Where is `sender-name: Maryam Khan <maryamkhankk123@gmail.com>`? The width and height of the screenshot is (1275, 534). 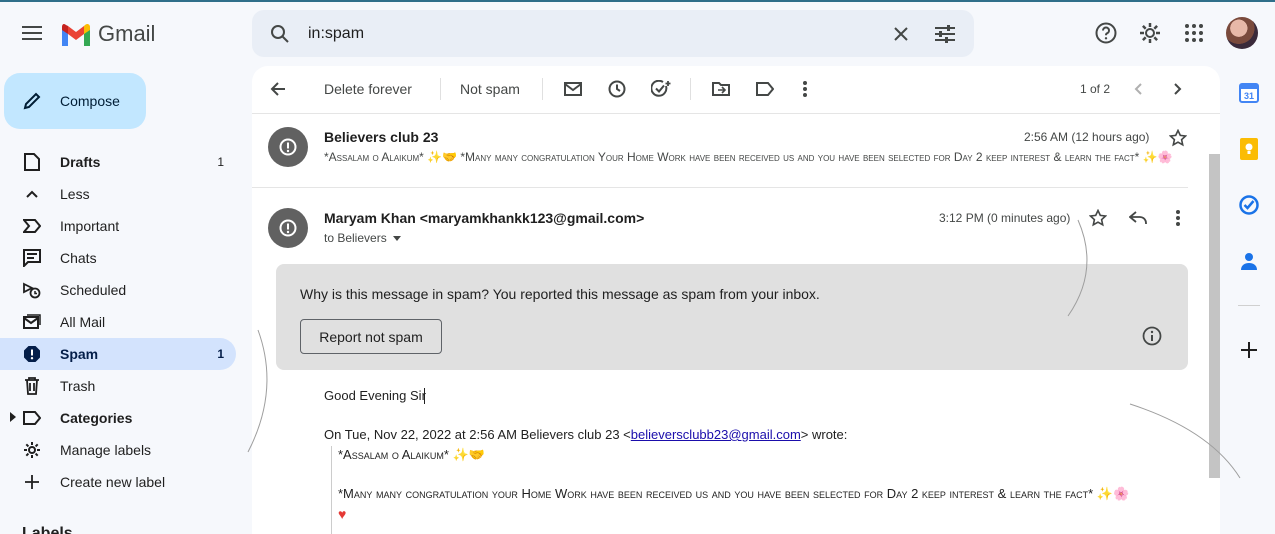 sender-name: Maryam Khan <maryamkhankk123@gmail.com> is located at coordinates (484, 218).